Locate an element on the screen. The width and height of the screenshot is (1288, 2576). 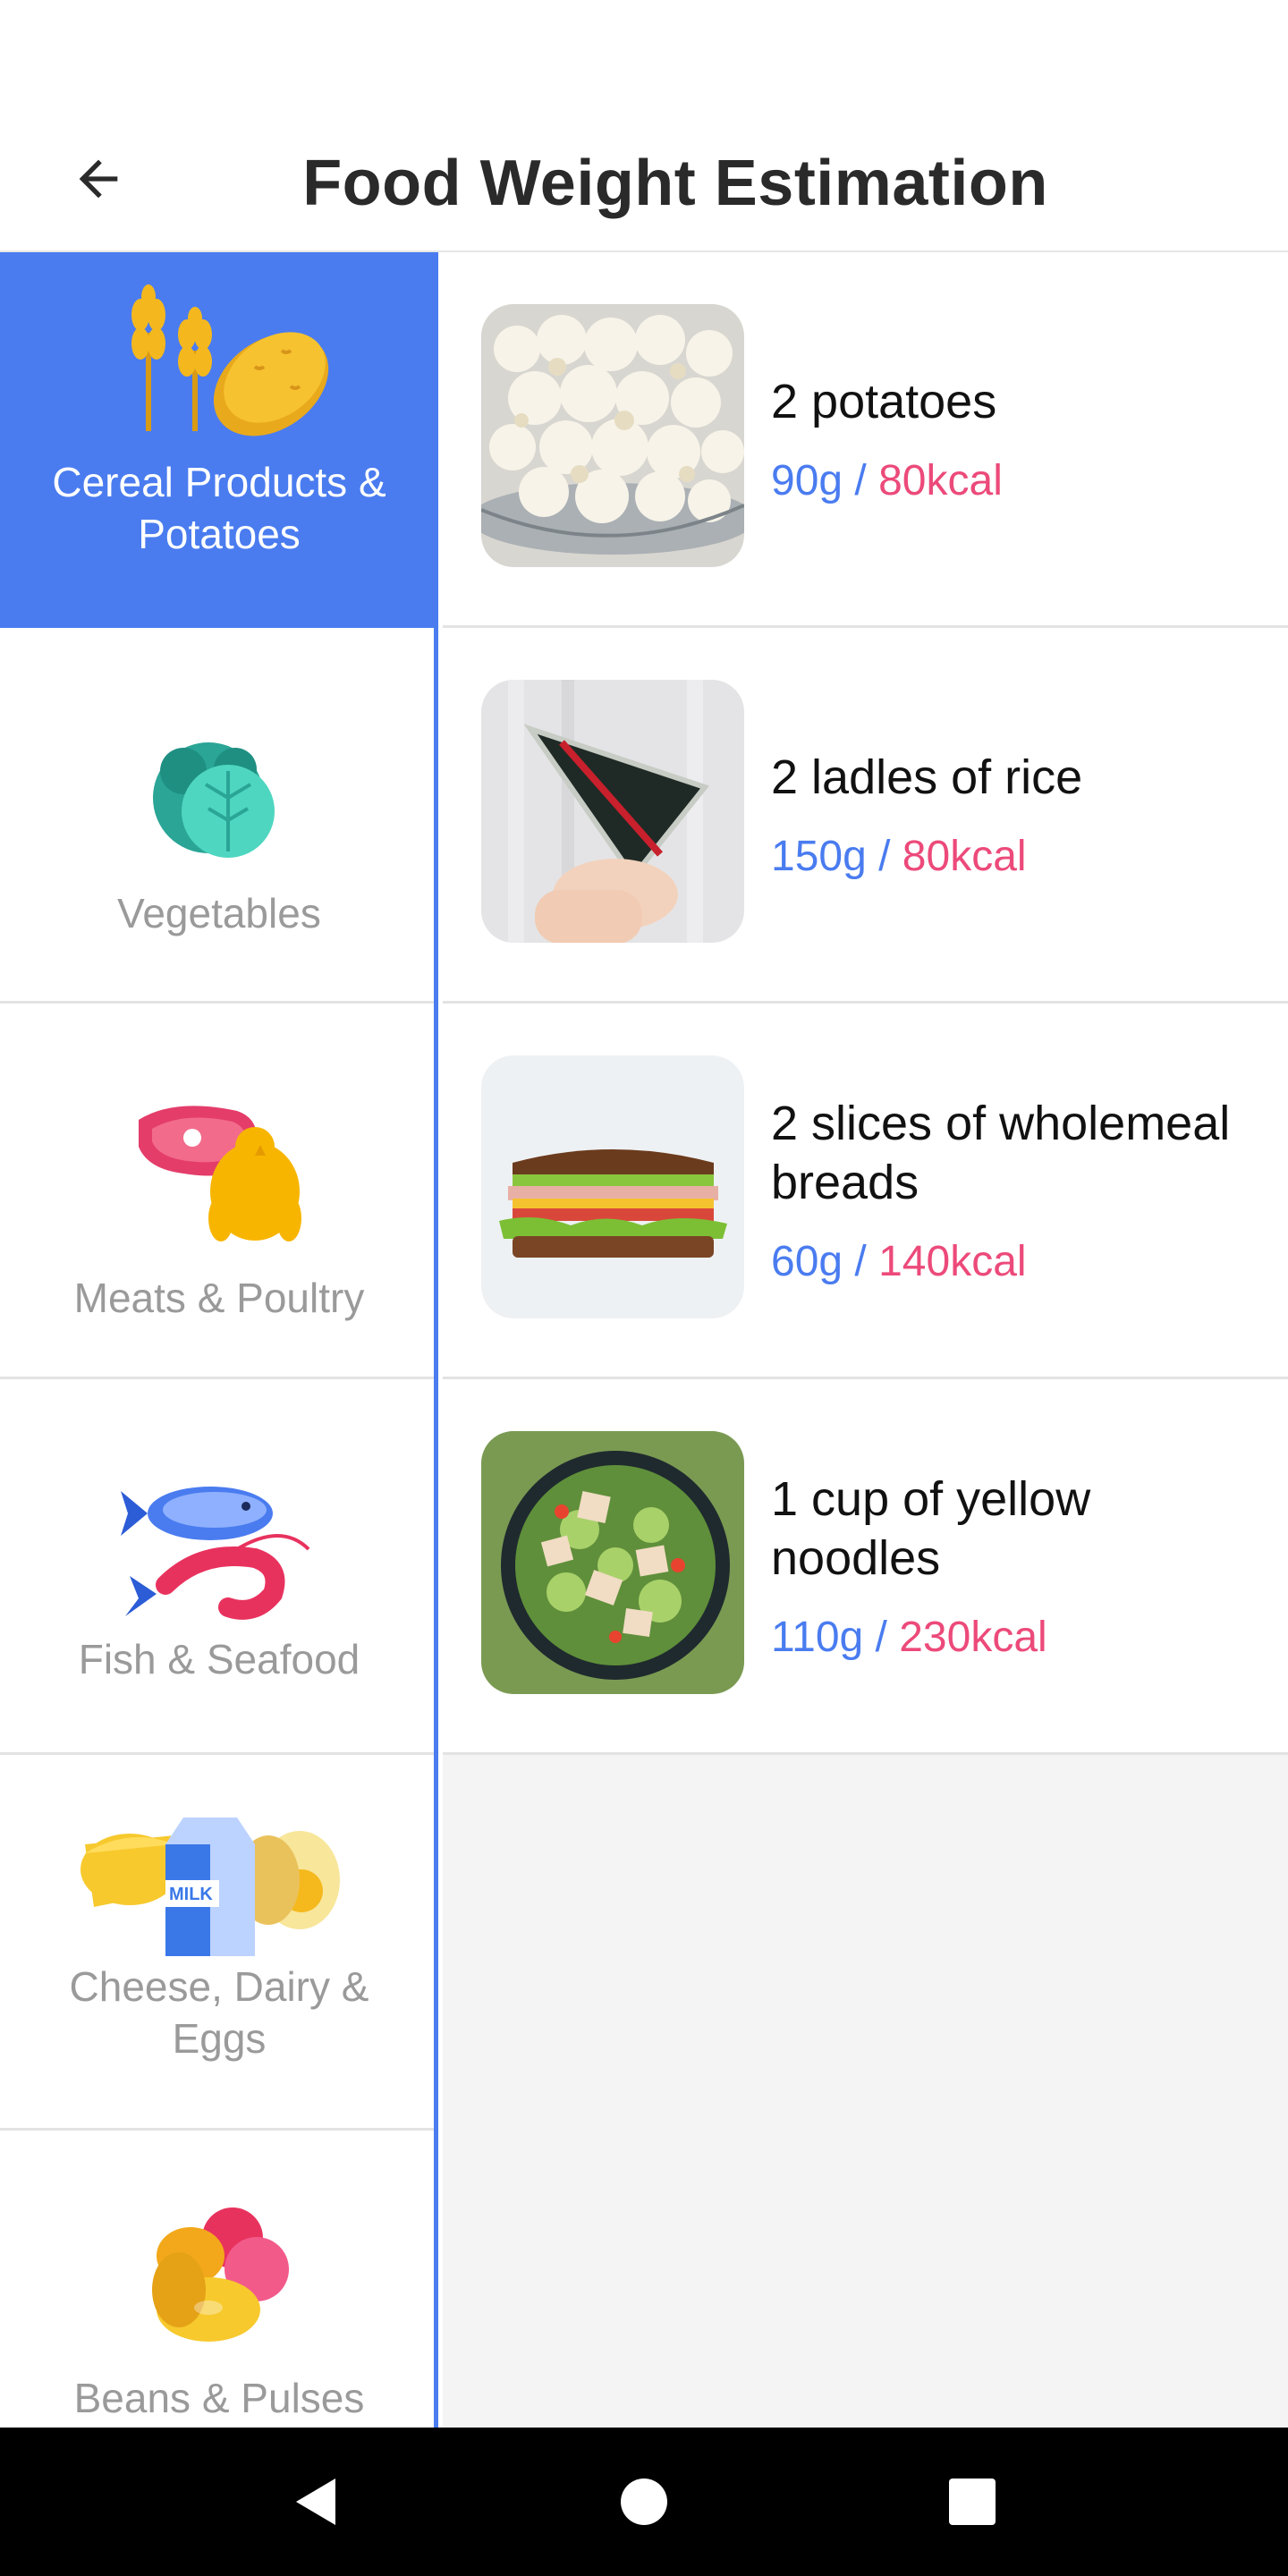
category-label: Cheese, Dairy & Eggs is located at coordinates (219, 2012).